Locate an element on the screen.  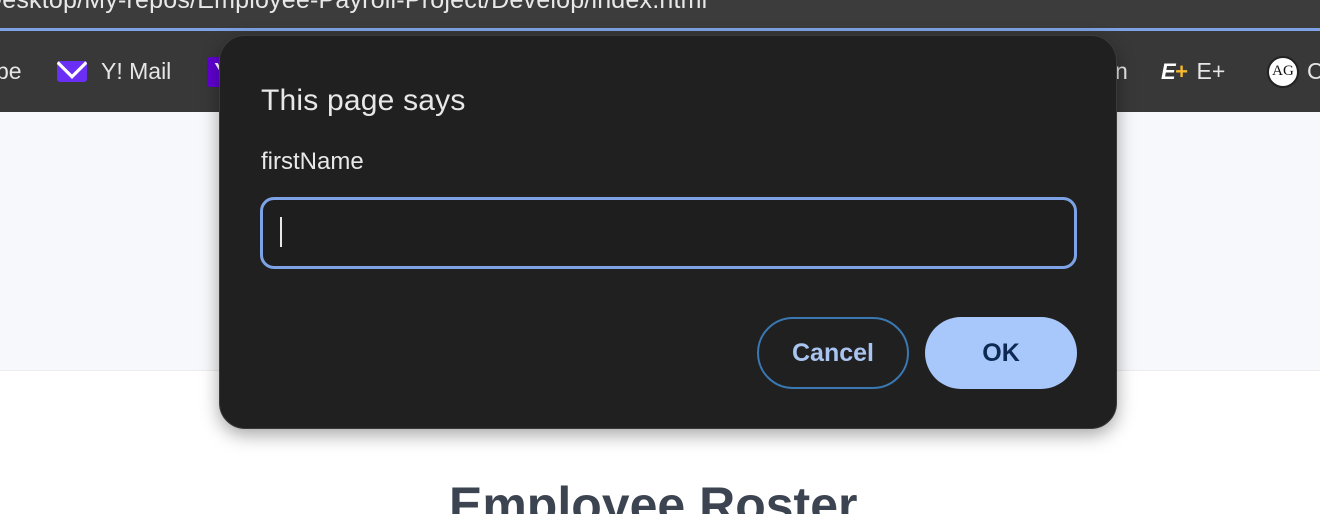
bookmark-item: be is located at coordinates (11, 71).